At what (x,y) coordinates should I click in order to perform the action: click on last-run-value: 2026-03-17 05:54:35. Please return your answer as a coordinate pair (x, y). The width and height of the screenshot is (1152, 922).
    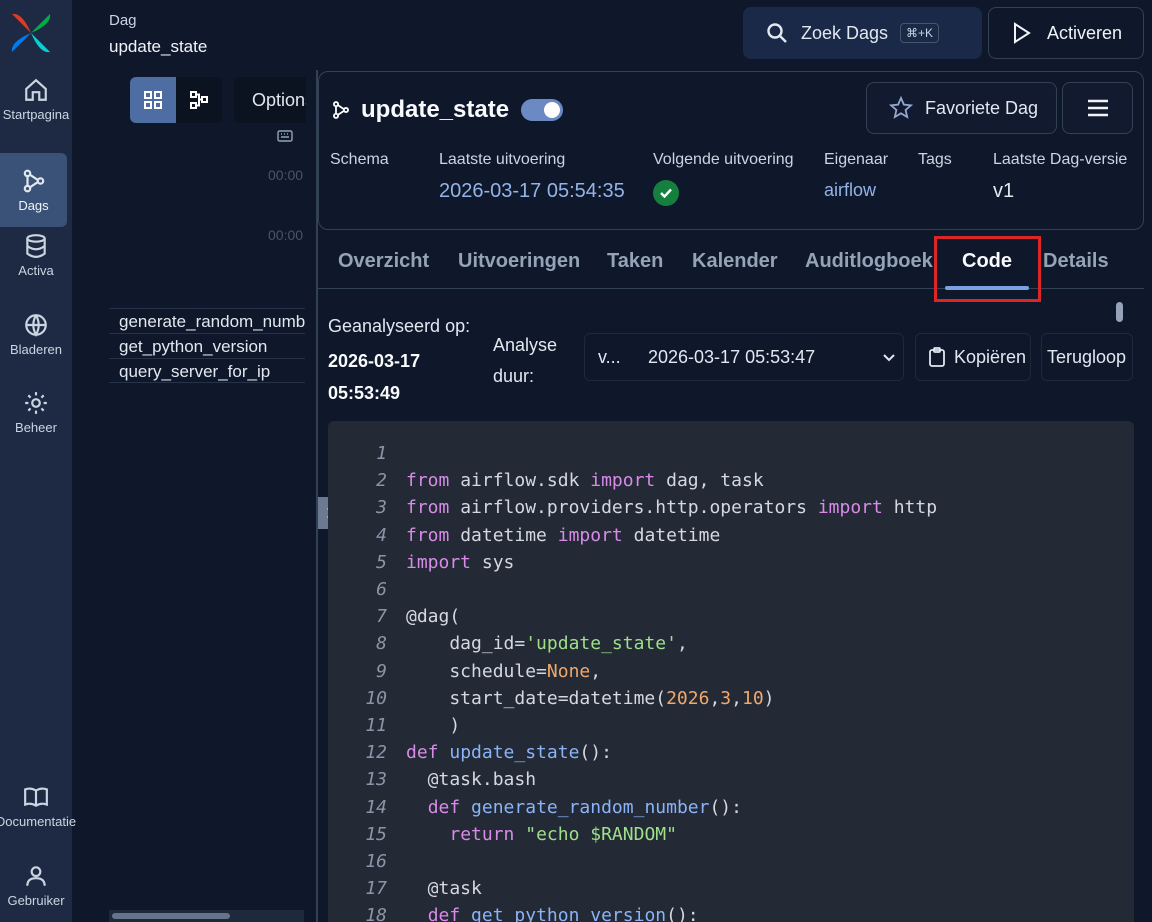
    Looking at the image, I should click on (532, 191).